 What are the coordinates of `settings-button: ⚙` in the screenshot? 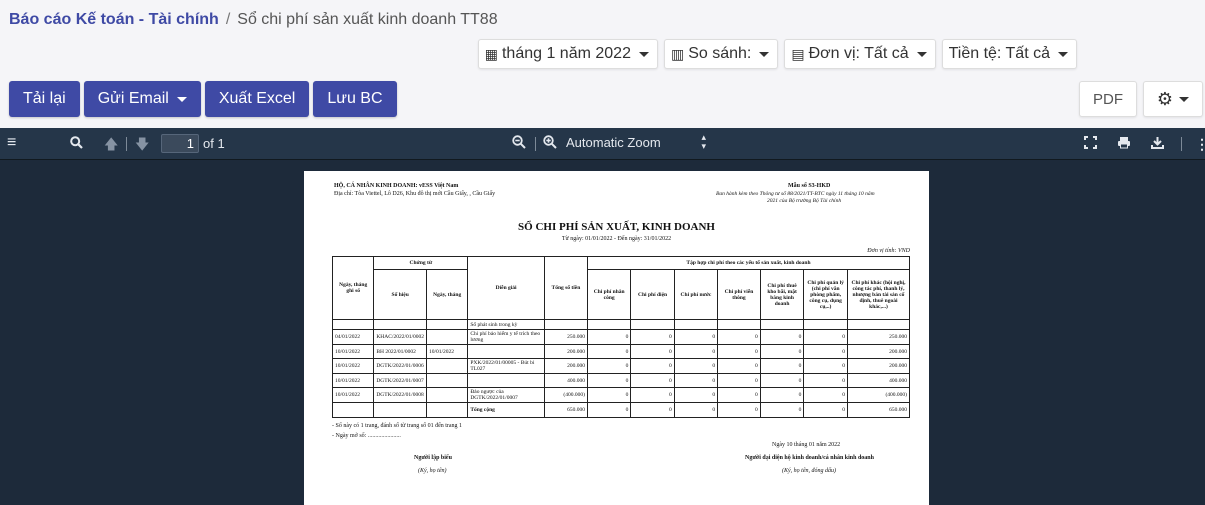 It's located at (1173, 99).